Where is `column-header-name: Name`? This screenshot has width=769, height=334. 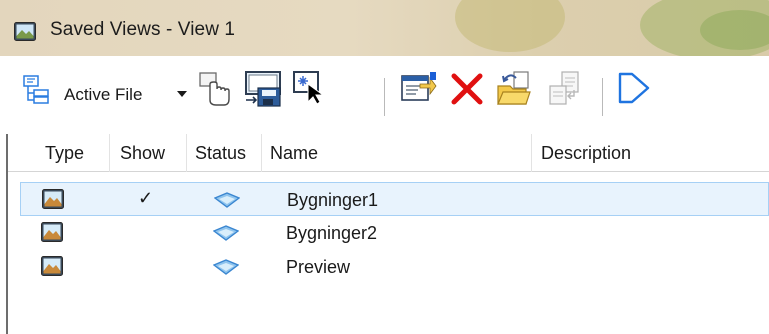
column-header-name: Name is located at coordinates (294, 153).